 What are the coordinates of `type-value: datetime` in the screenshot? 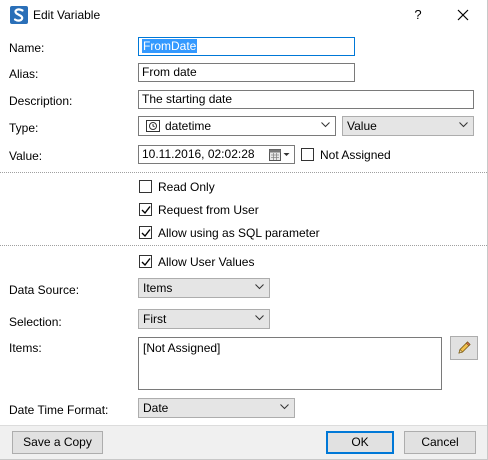 It's located at (188, 126).